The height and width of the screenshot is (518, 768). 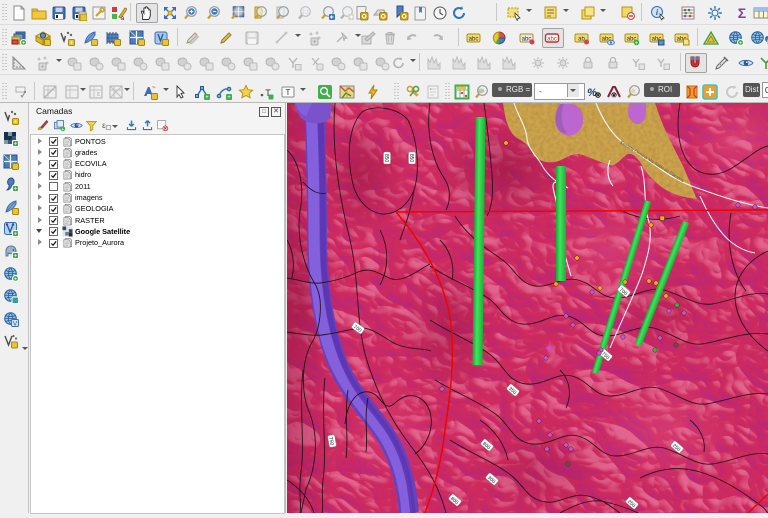 I want to click on svg-text: a, so click(x=123, y=18).